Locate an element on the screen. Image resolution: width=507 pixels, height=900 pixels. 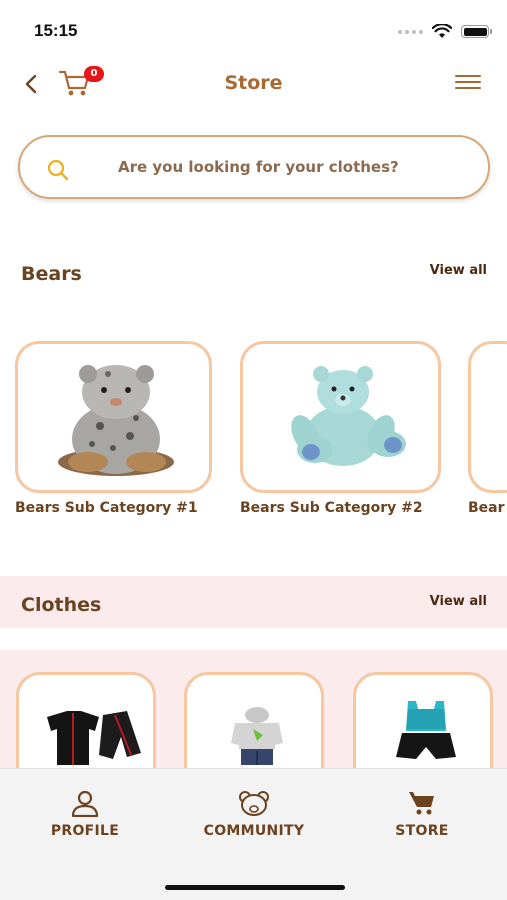
wifi-icon is located at coordinates (442, 31).